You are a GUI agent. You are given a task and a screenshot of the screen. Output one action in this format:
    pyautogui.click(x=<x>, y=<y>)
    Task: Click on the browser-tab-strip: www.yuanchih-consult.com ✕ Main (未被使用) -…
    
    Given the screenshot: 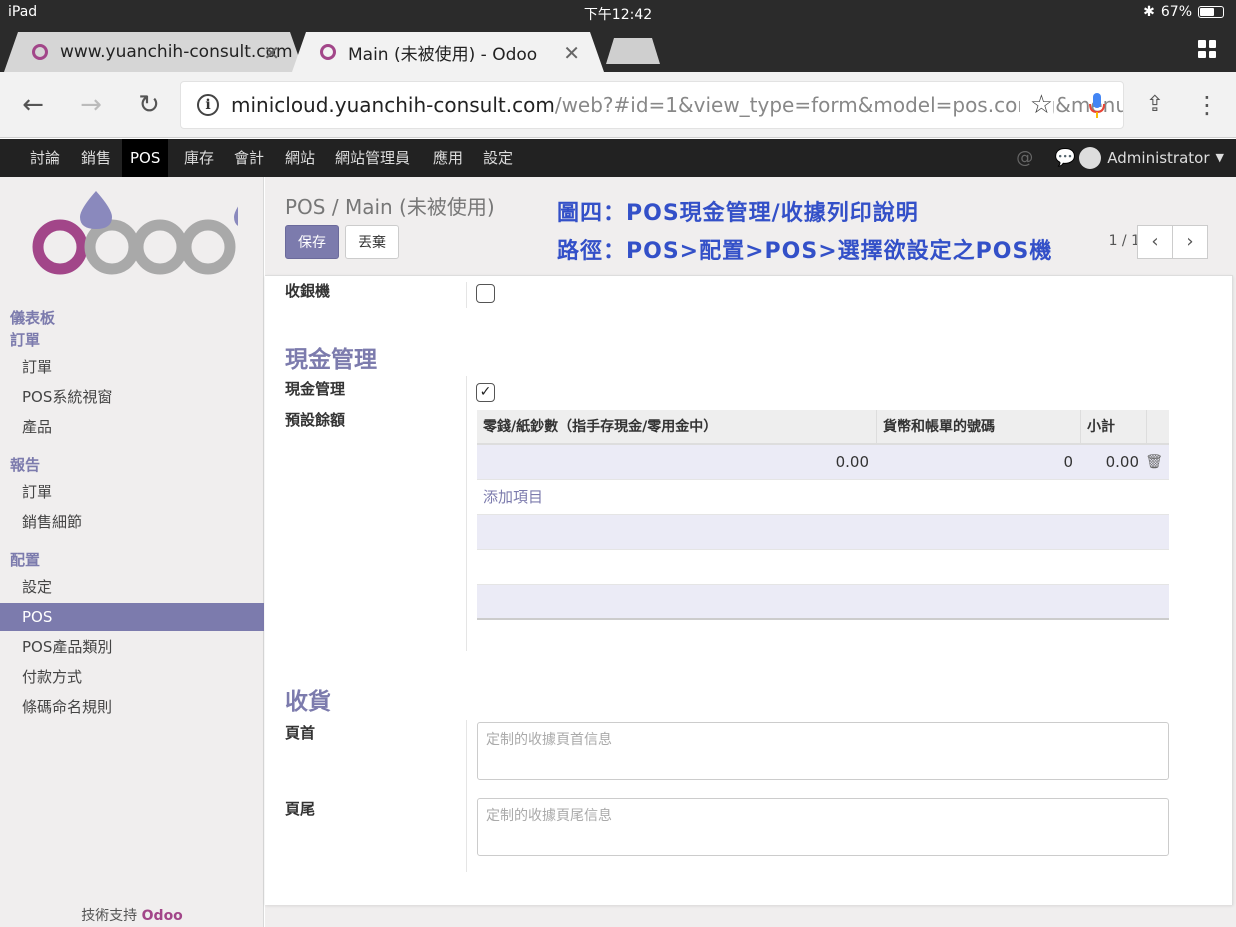 What is the action you would take?
    pyautogui.click(x=618, y=49)
    